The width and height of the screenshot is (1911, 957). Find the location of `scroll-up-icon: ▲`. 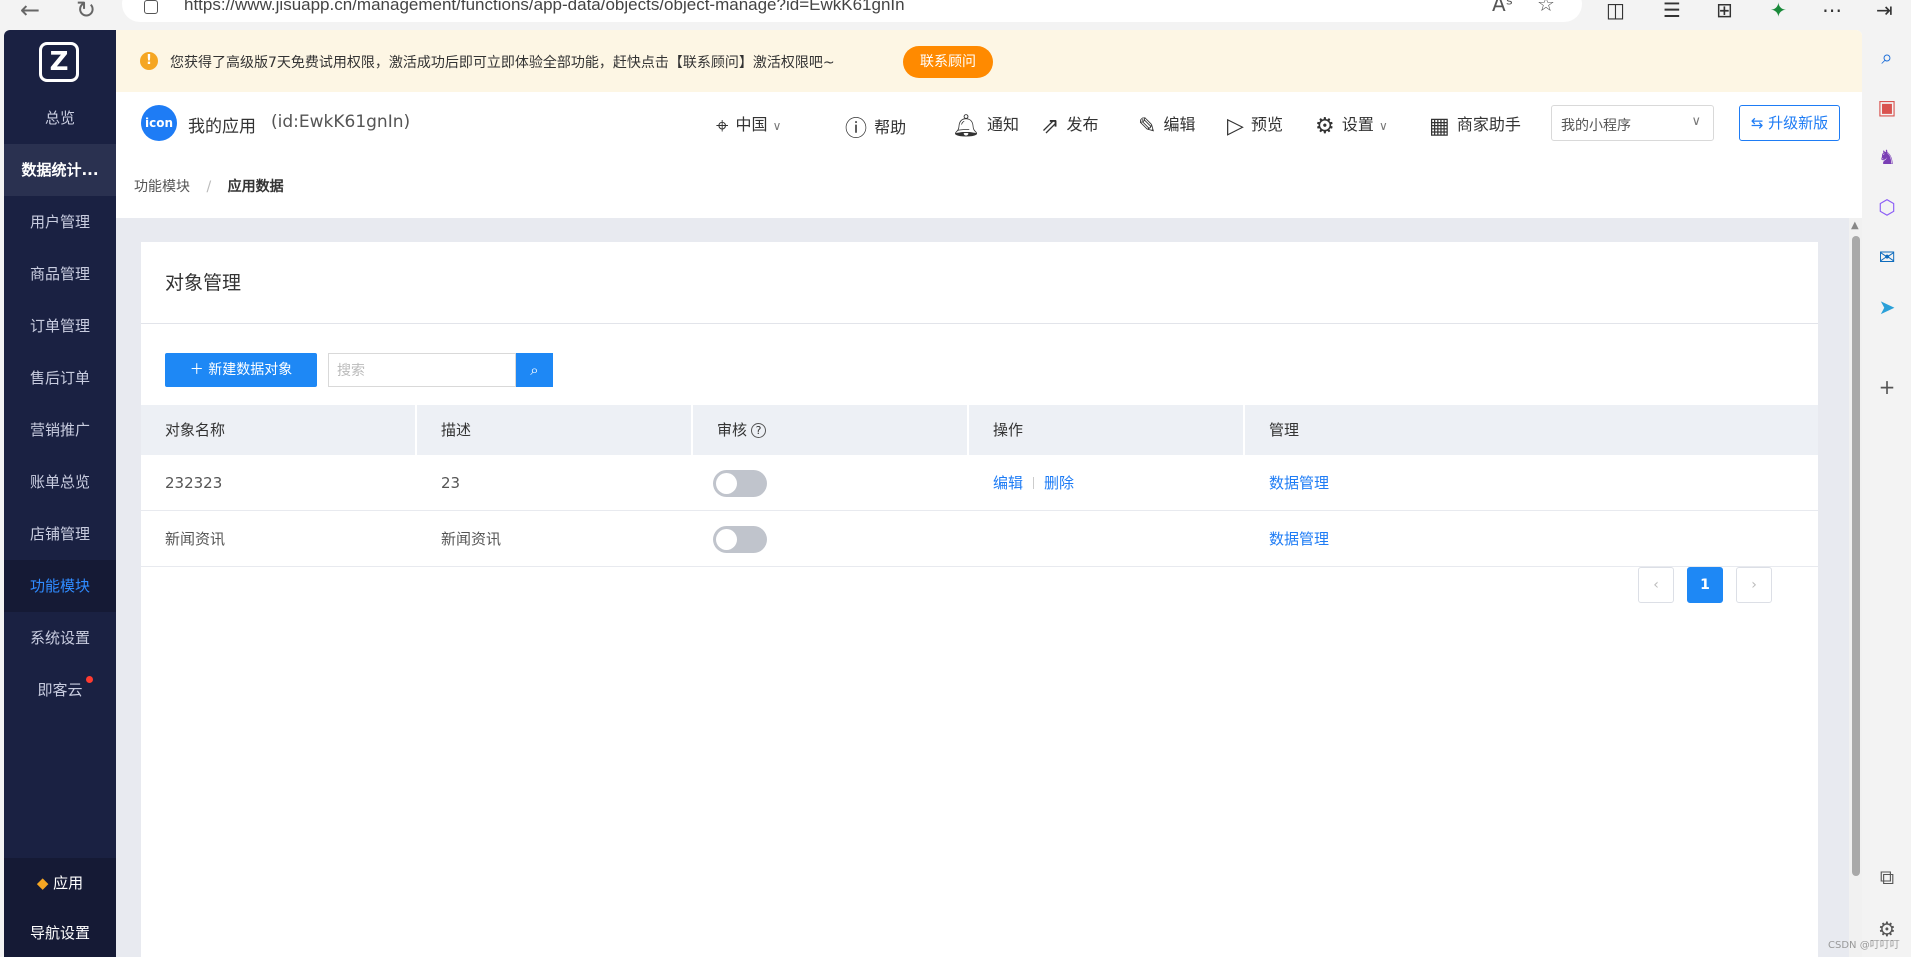

scroll-up-icon: ▲ is located at coordinates (1855, 225).